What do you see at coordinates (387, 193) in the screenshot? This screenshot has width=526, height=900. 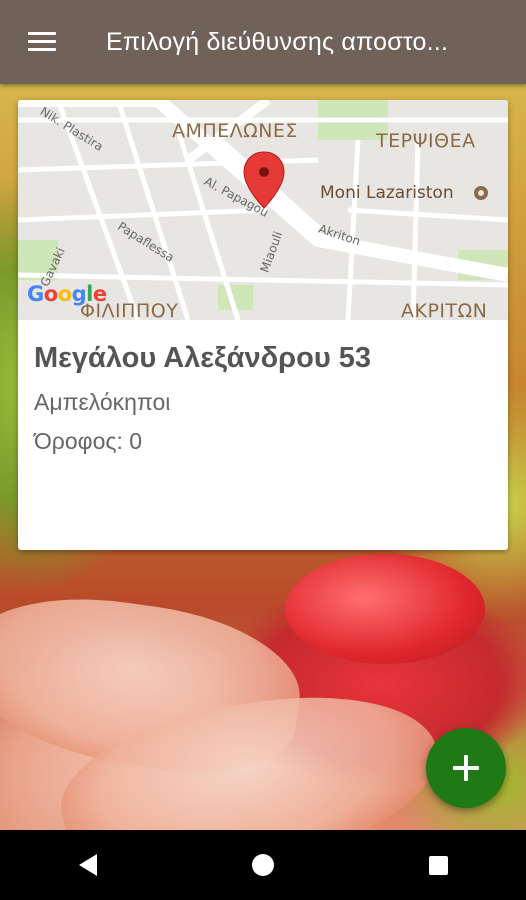 I see `map-poi-label: Moni Lazariston` at bounding box center [387, 193].